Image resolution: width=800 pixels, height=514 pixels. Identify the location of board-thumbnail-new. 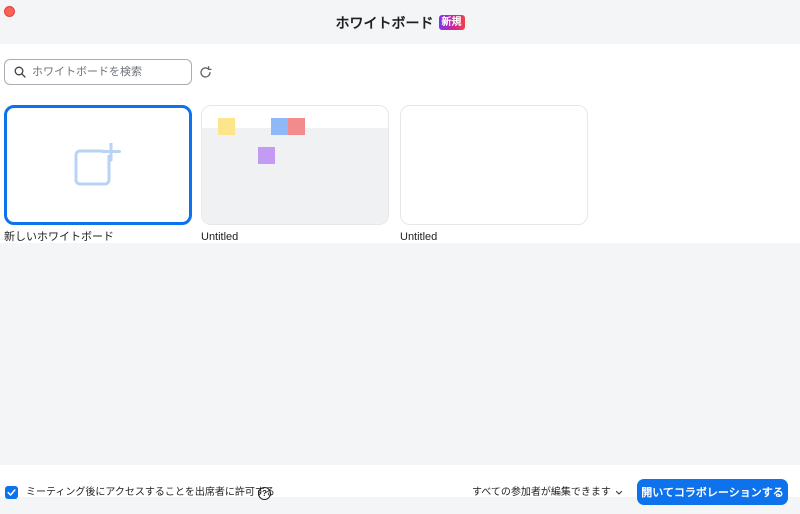
(98, 165).